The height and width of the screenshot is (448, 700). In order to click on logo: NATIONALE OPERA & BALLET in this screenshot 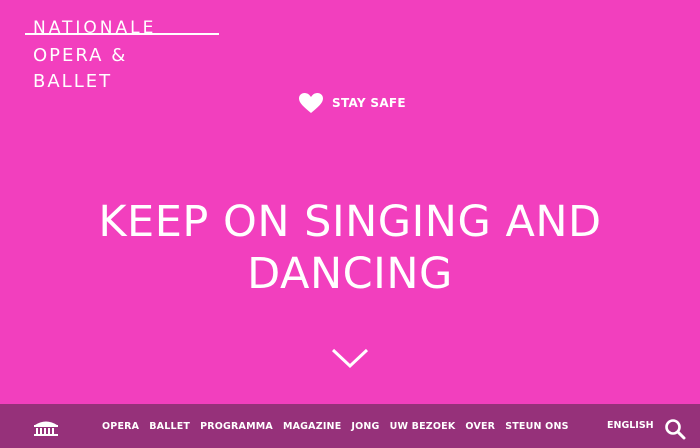, I will do `click(124, 58)`.